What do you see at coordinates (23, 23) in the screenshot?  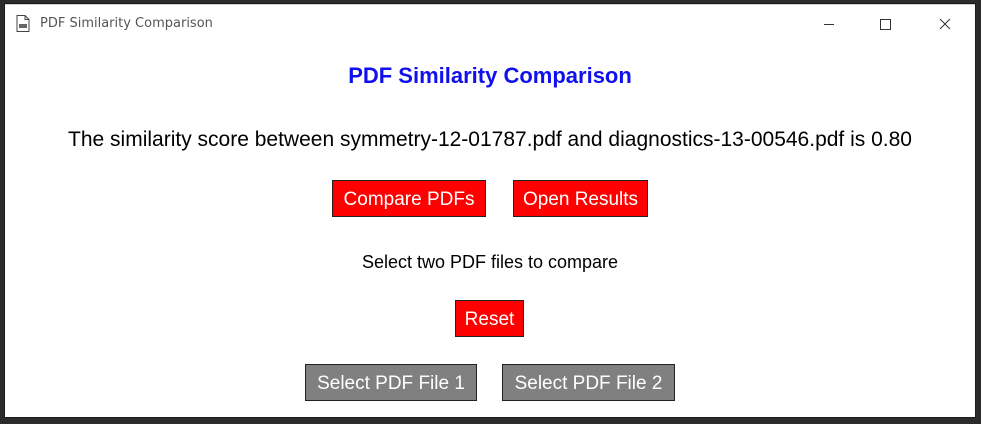 I see `pdf-file-icon` at bounding box center [23, 23].